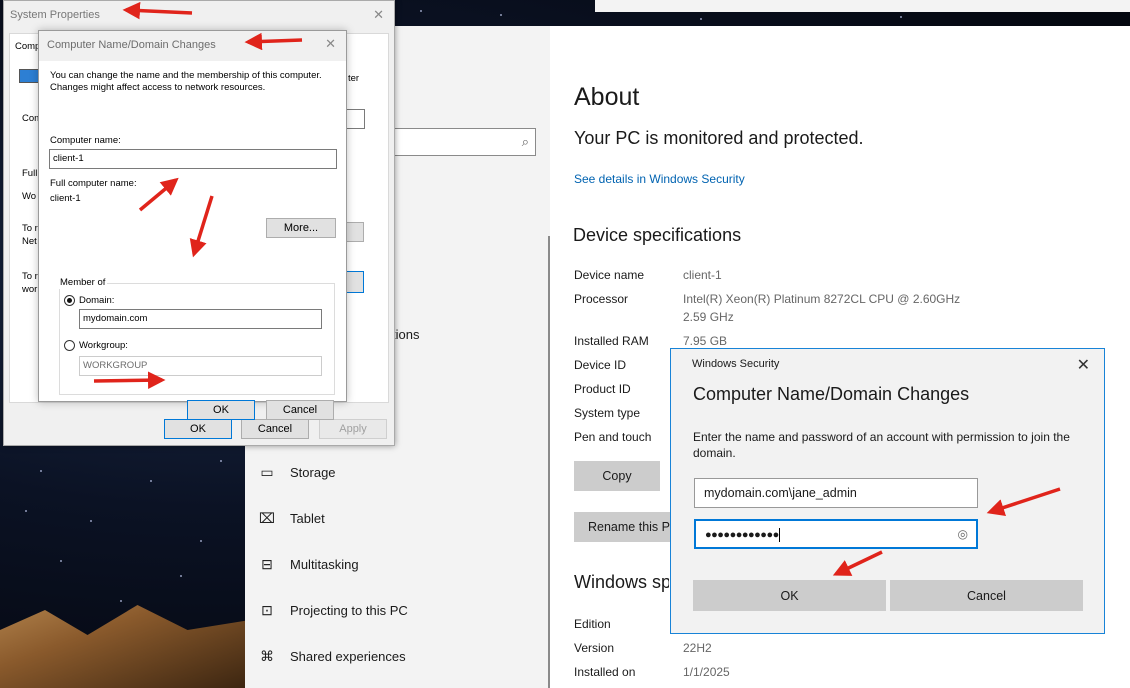 This screenshot has width=1130, height=688. What do you see at coordinates (356, 119) in the screenshot?
I see `hidden-input-edge` at bounding box center [356, 119].